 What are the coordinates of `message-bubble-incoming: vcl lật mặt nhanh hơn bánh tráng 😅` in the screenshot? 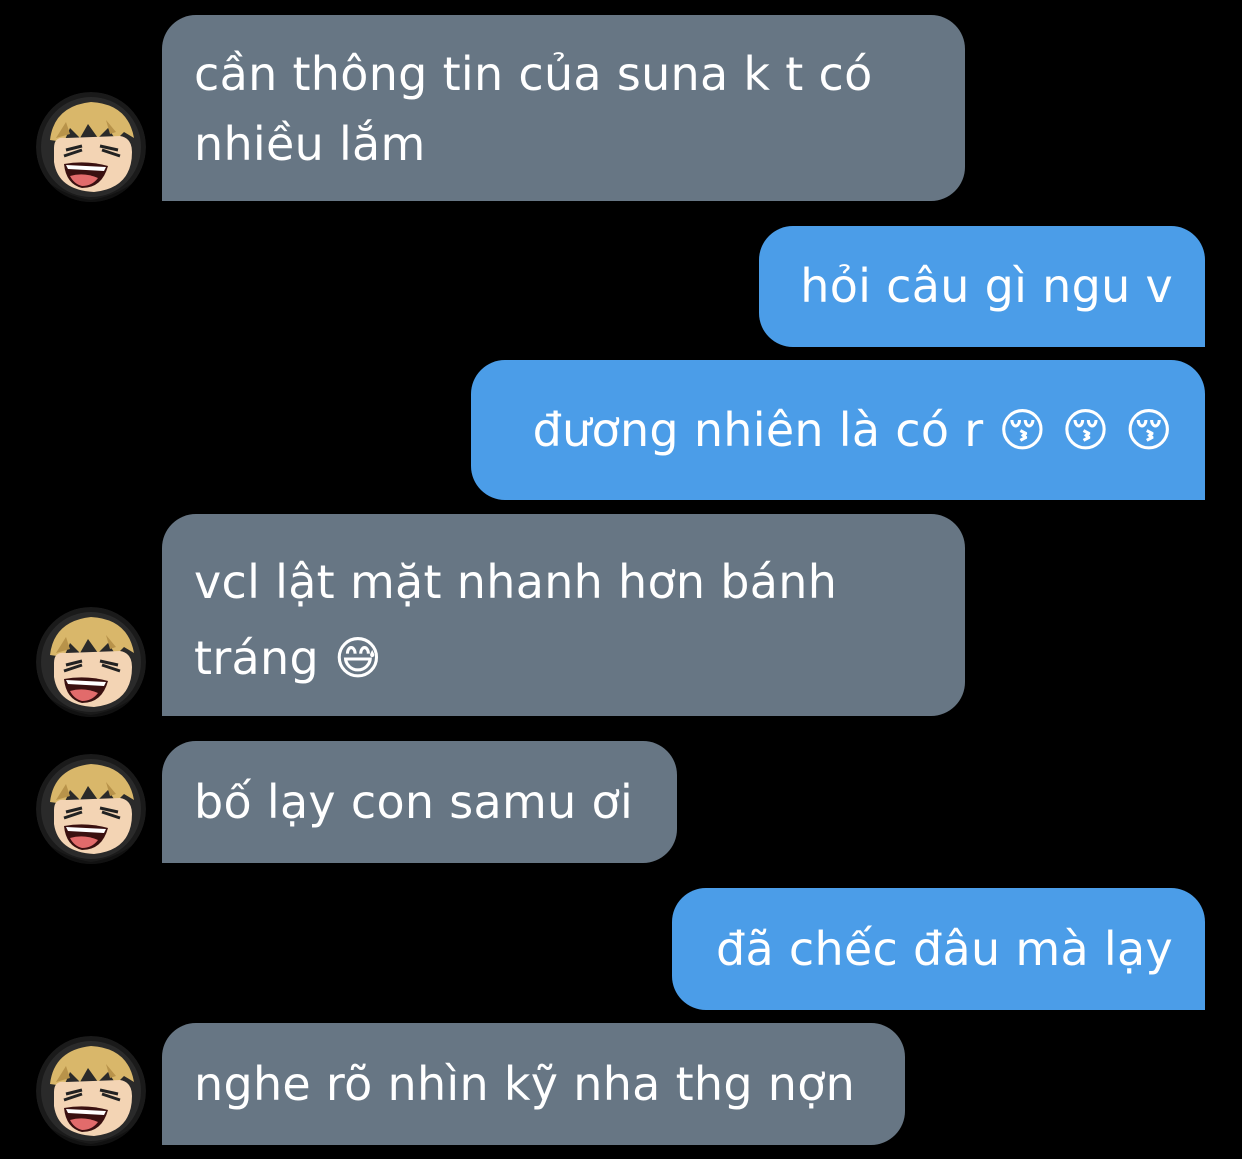 It's located at (563, 615).